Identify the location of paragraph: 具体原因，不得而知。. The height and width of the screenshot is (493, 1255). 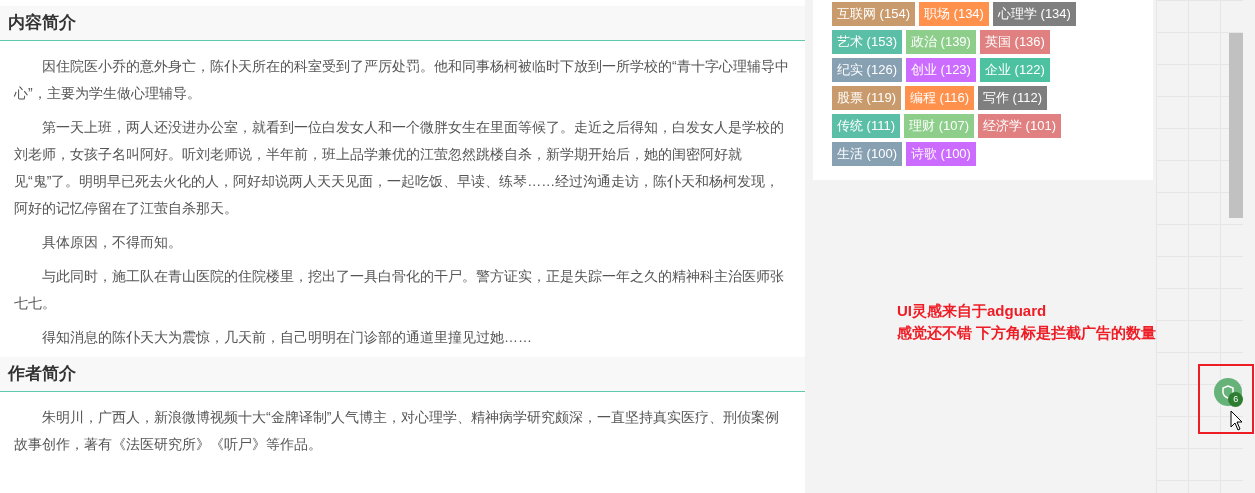
(112, 242).